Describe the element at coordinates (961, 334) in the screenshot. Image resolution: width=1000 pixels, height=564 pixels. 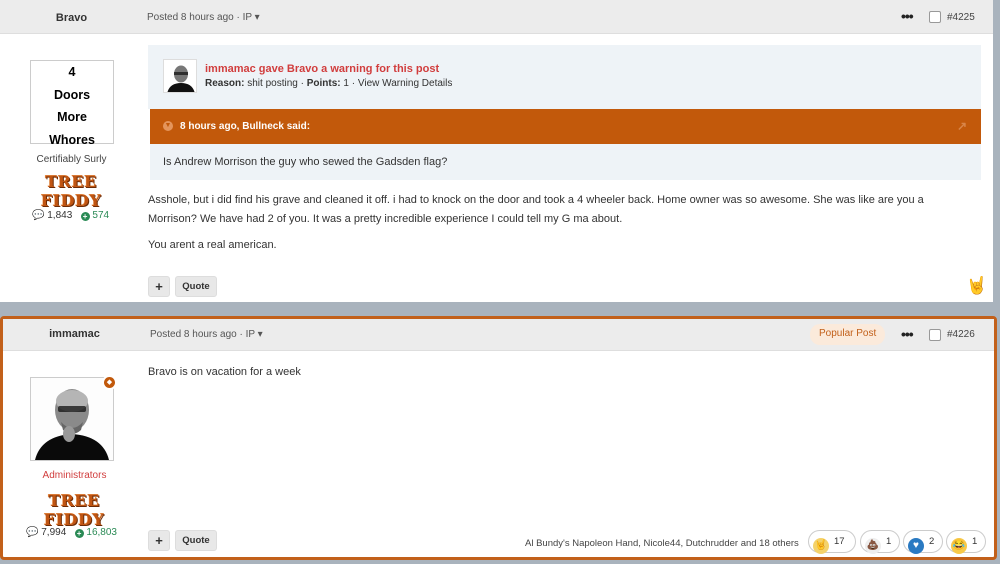
I see `post-number: #4226` at that location.